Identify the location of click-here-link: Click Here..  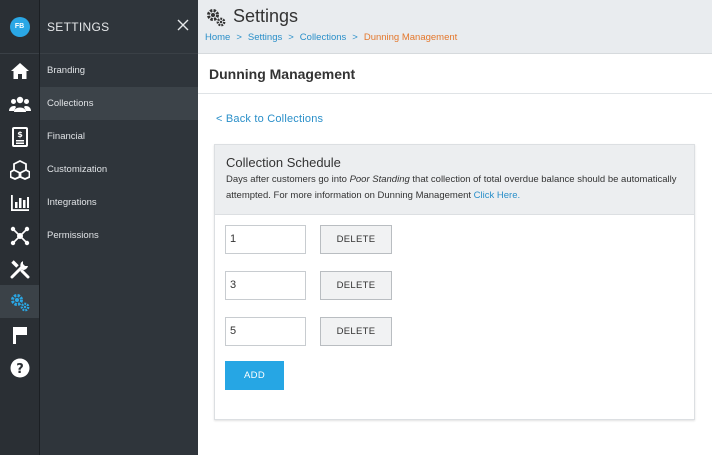
(497, 195).